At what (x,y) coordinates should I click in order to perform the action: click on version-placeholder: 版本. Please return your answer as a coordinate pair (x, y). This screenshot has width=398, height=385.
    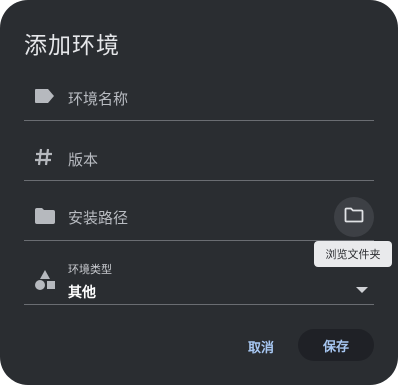
    Looking at the image, I should click on (83, 160).